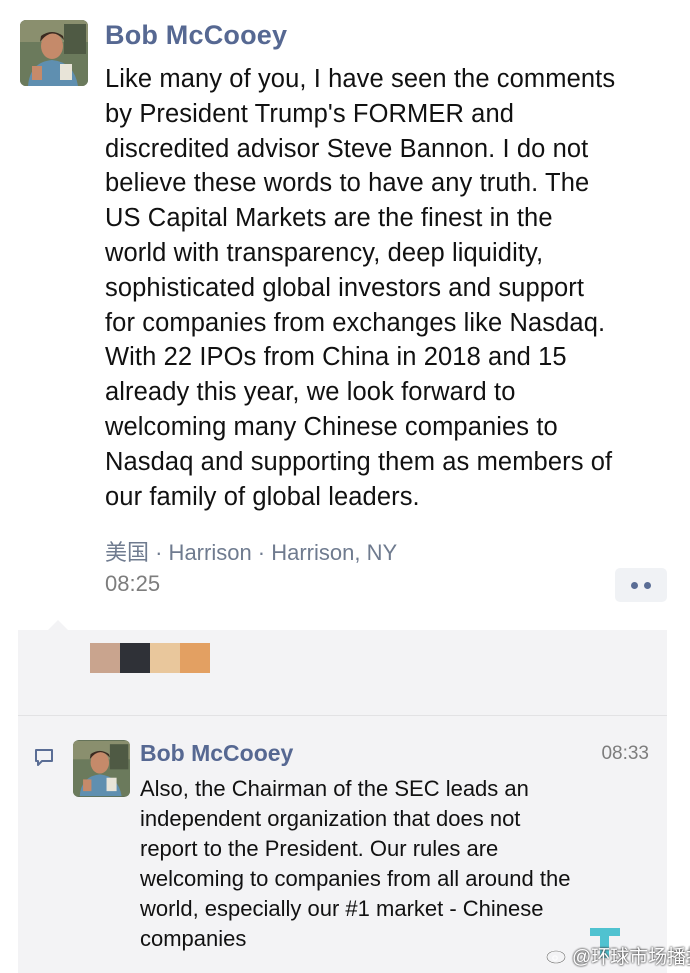  I want to click on likes-row, so click(150, 658).